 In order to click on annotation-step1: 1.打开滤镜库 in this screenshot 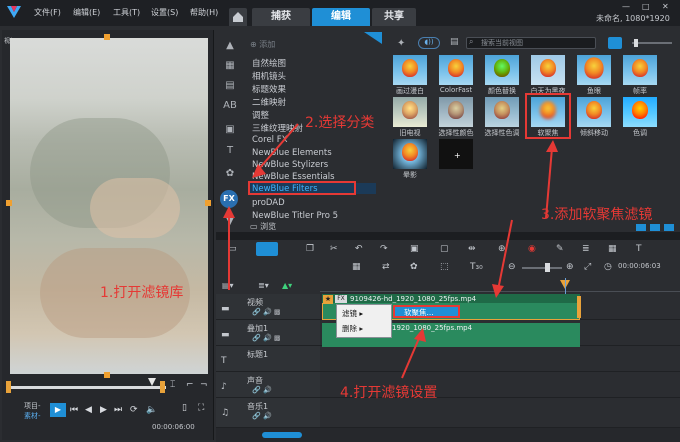, I will do `click(142, 293)`.